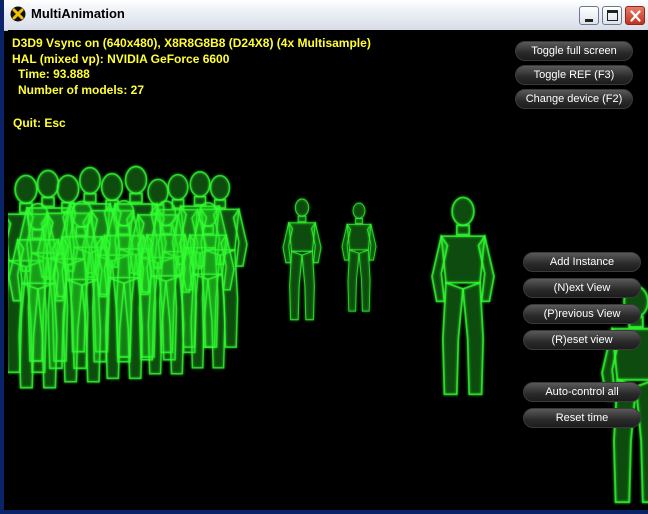 This screenshot has width=648, height=514. I want to click on close-button, so click(635, 15).